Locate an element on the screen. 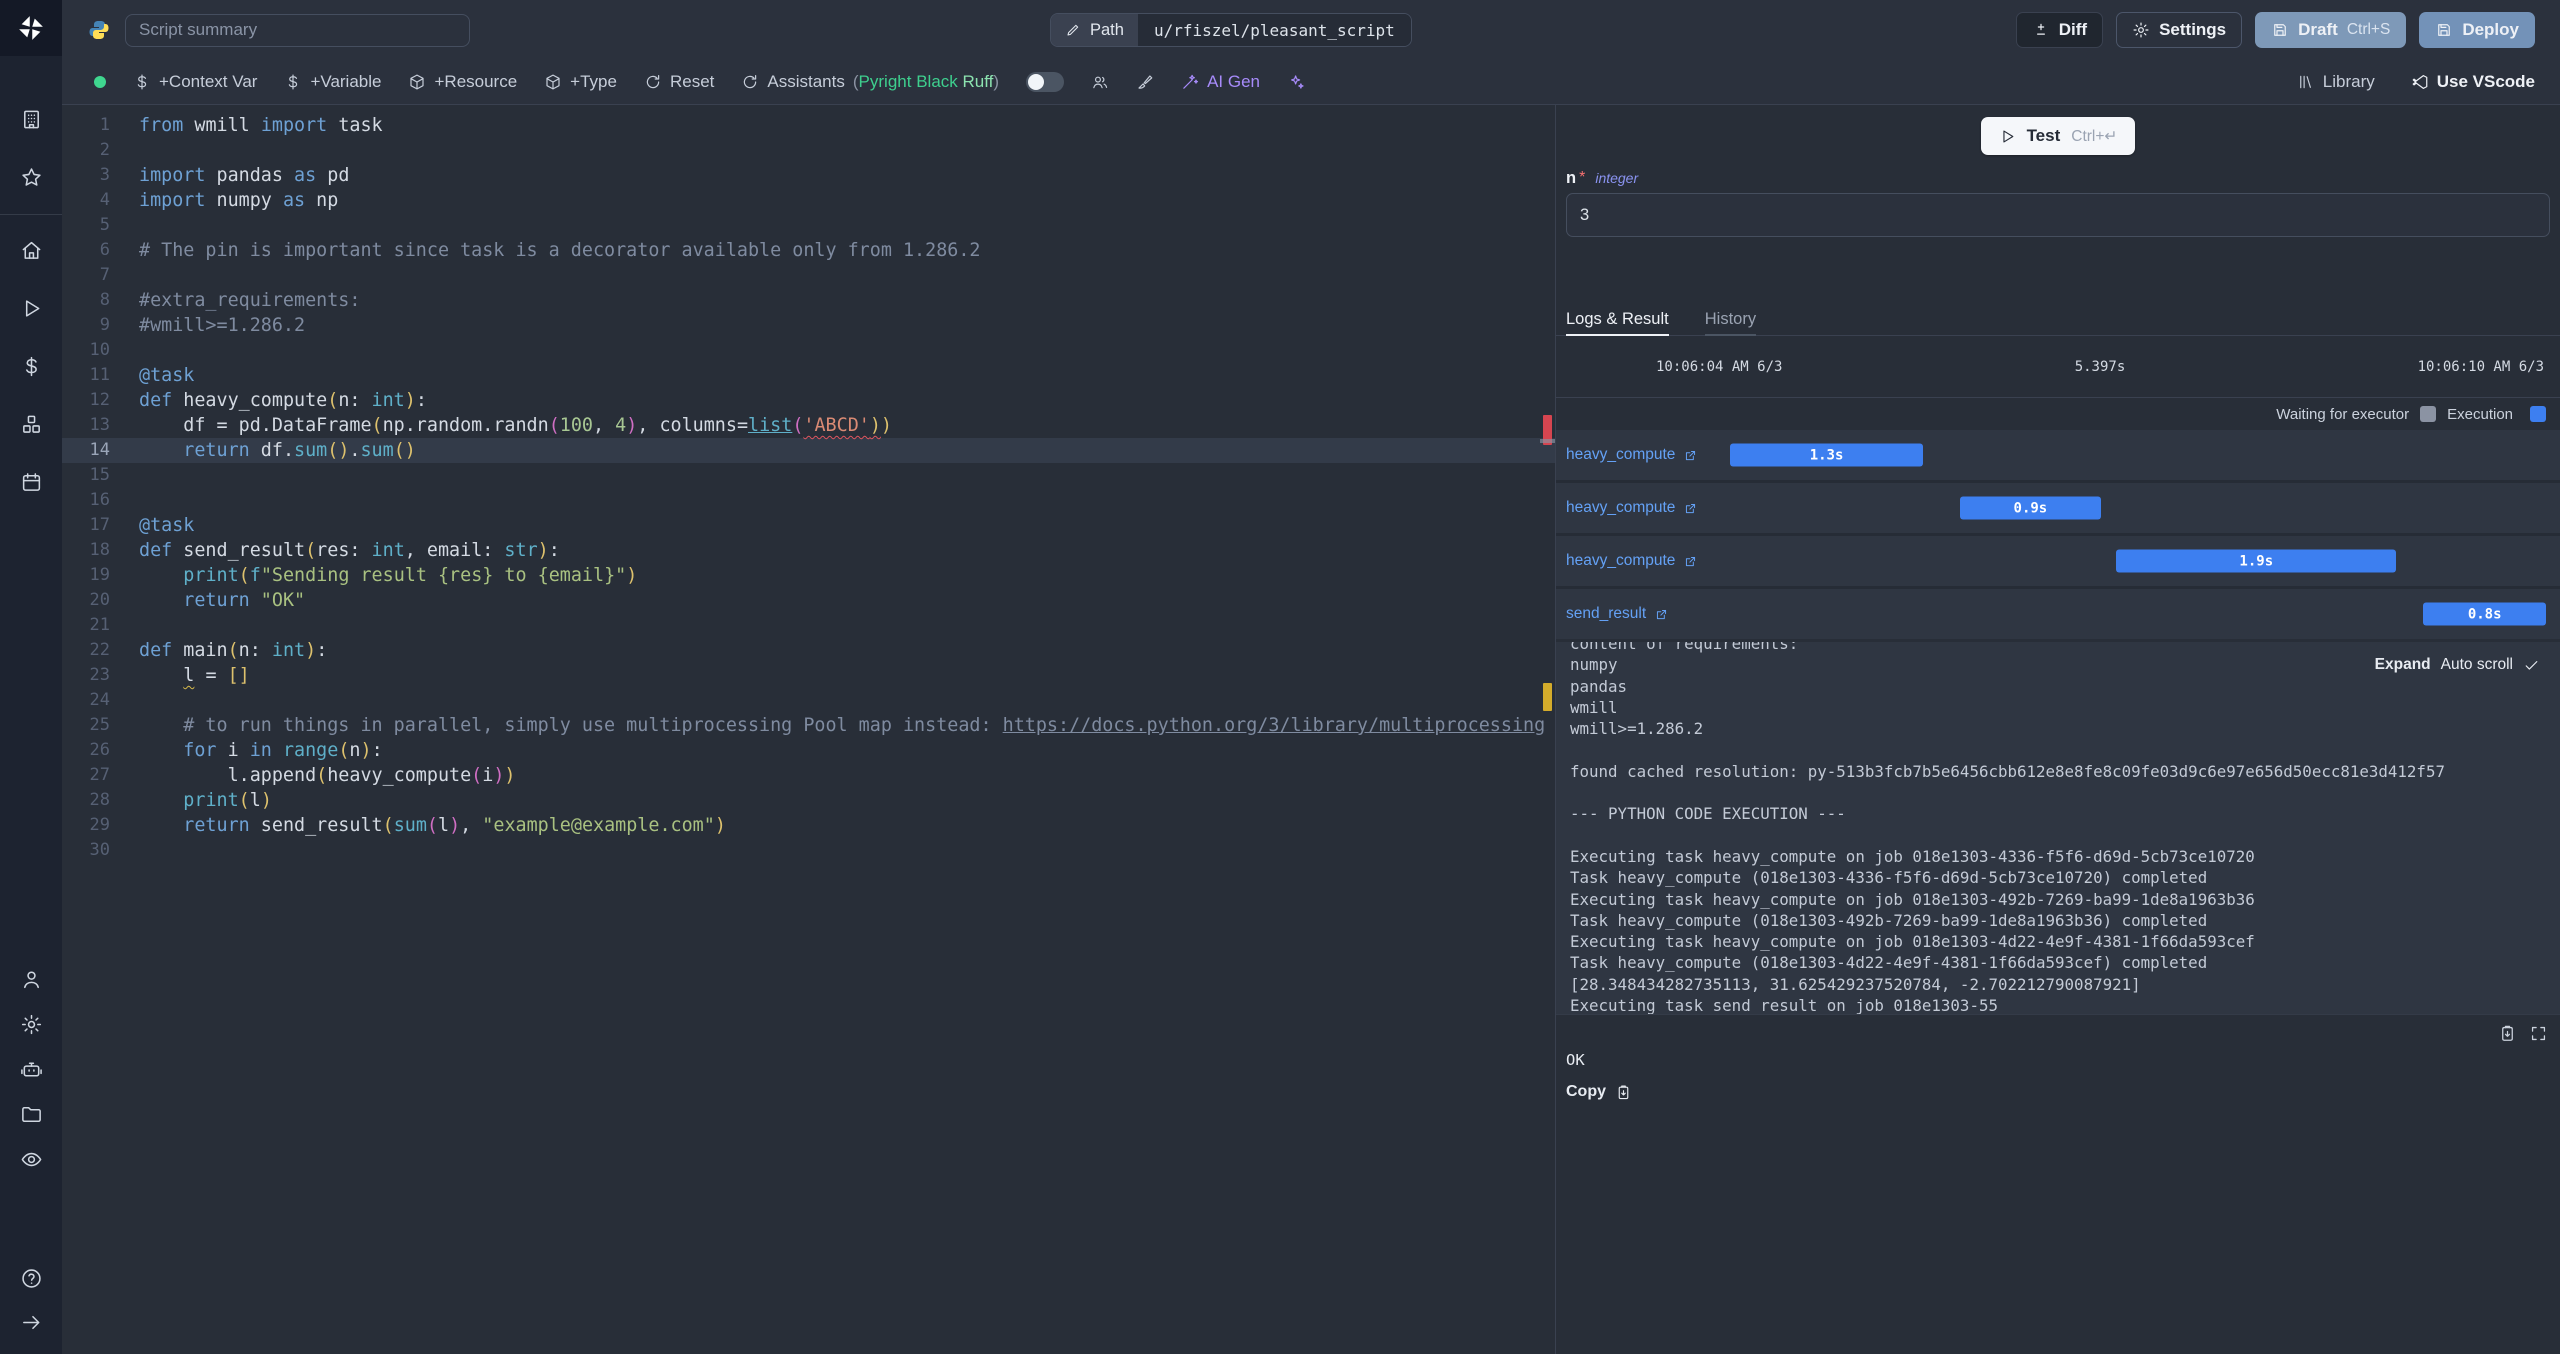 The height and width of the screenshot is (1354, 2560). use-vscode-button: Use VScode is located at coordinates (2473, 82).